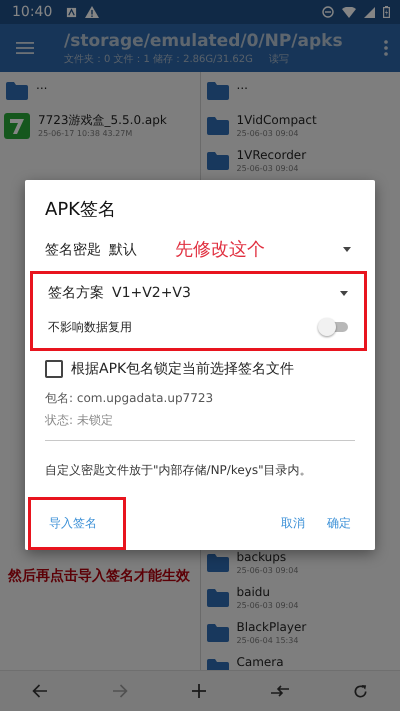 Image resolution: width=400 pixels, height=711 pixels. I want to click on file-name: Camera, so click(260, 662).